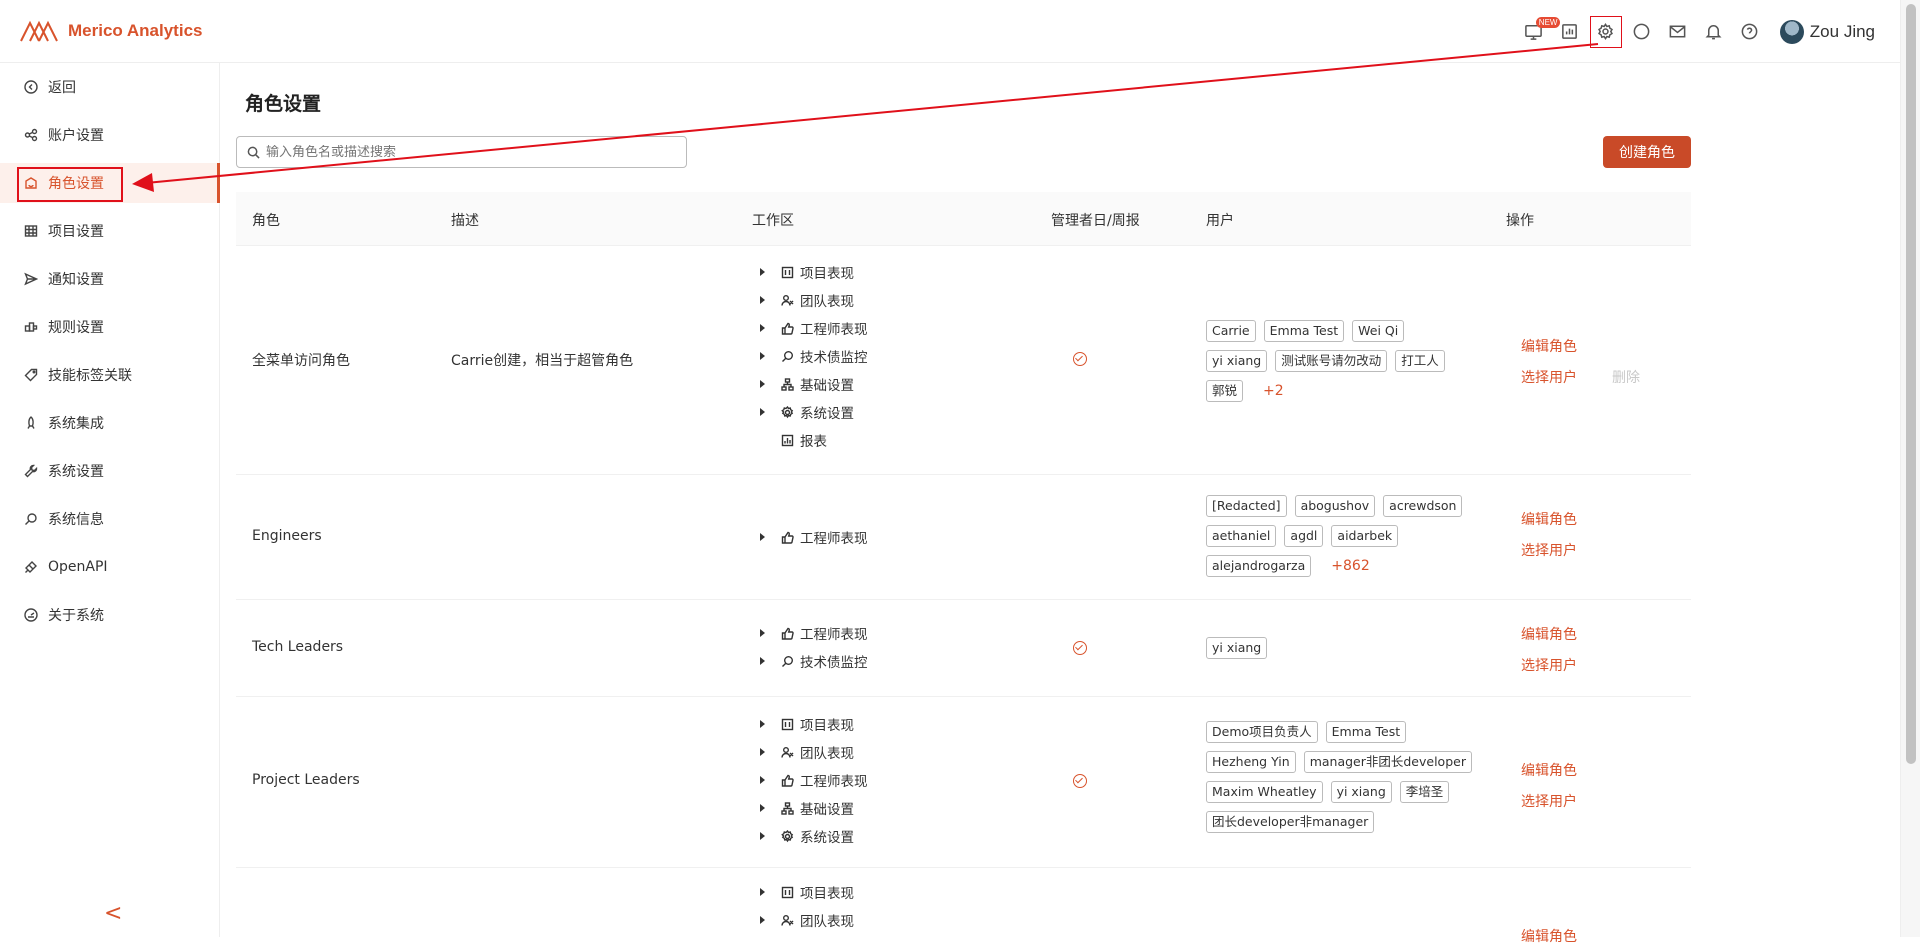  I want to click on chat-icon, so click(1642, 32).